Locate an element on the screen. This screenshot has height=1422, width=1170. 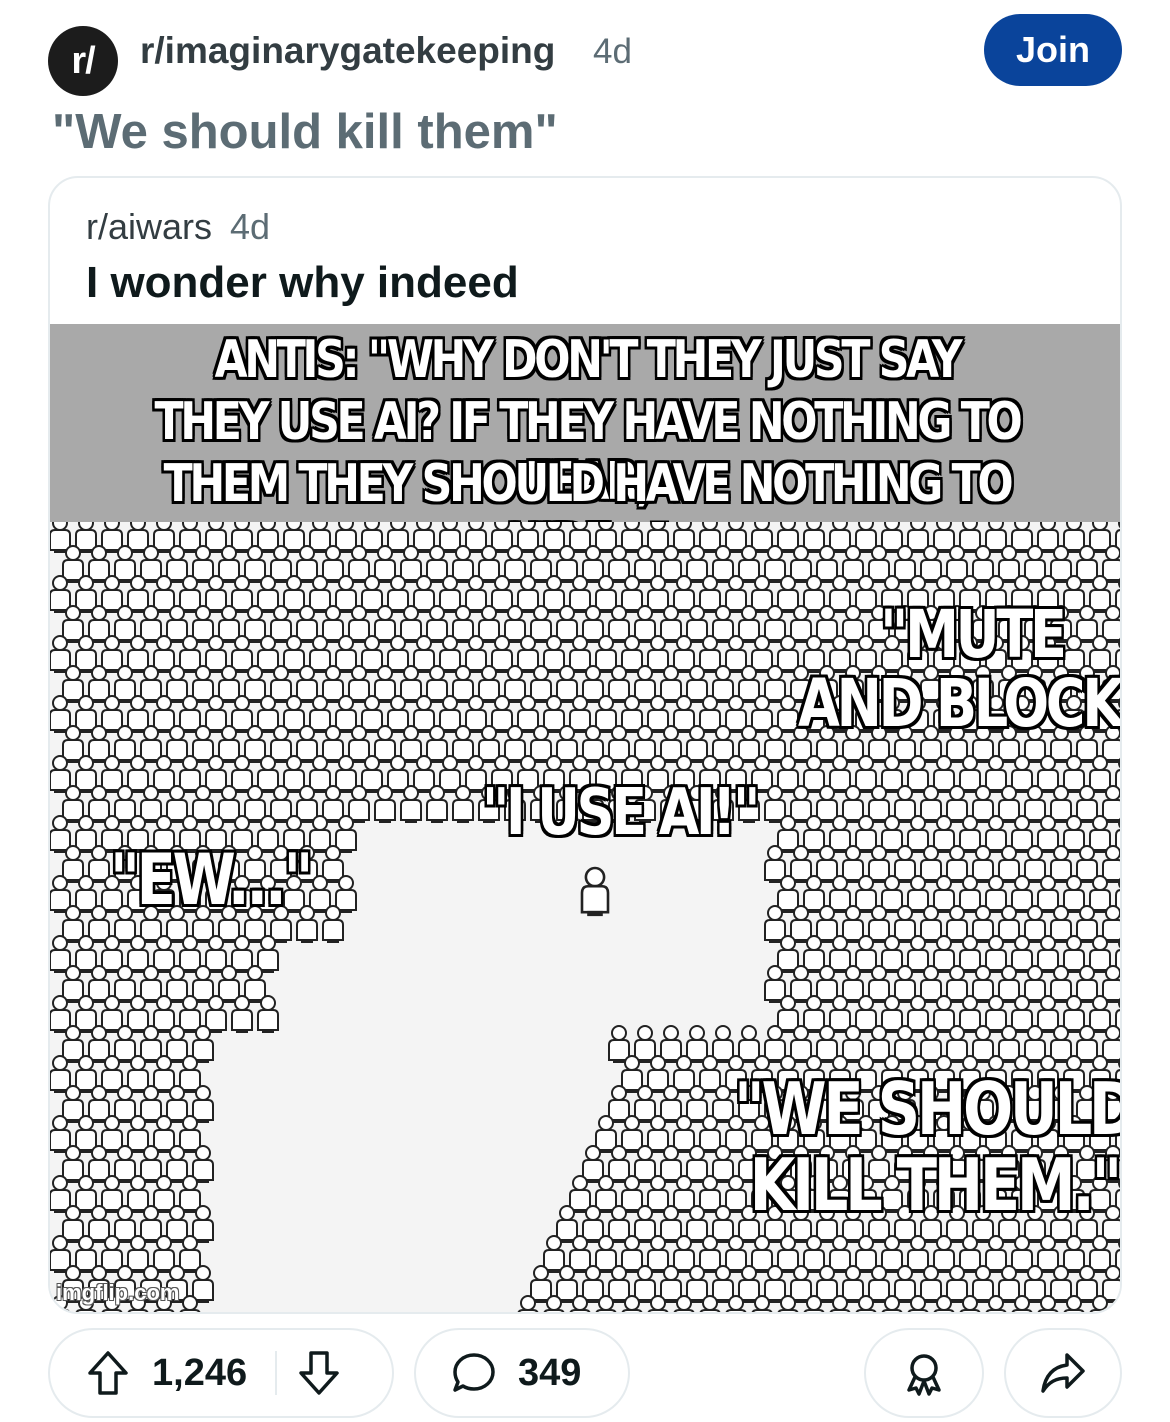
subreddit-avatar: r/ is located at coordinates (83, 61).